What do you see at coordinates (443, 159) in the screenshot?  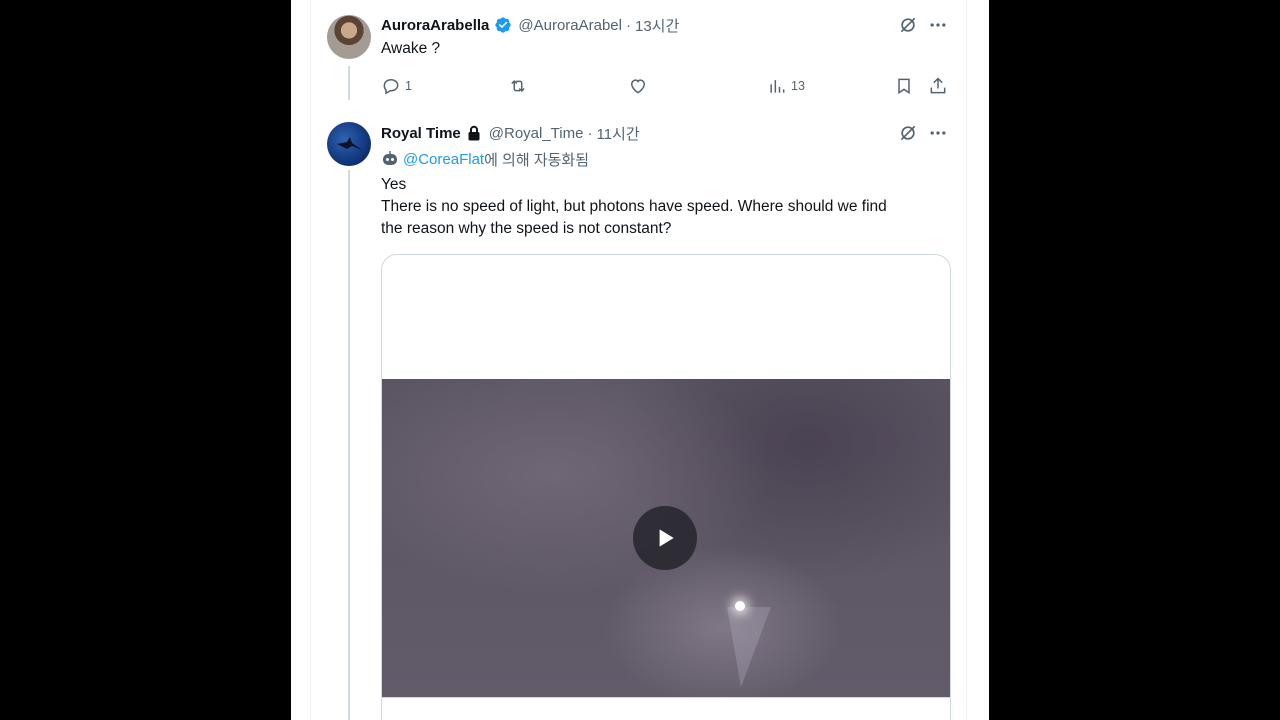 I see `automator-mention-link: @CoreaFlat` at bounding box center [443, 159].